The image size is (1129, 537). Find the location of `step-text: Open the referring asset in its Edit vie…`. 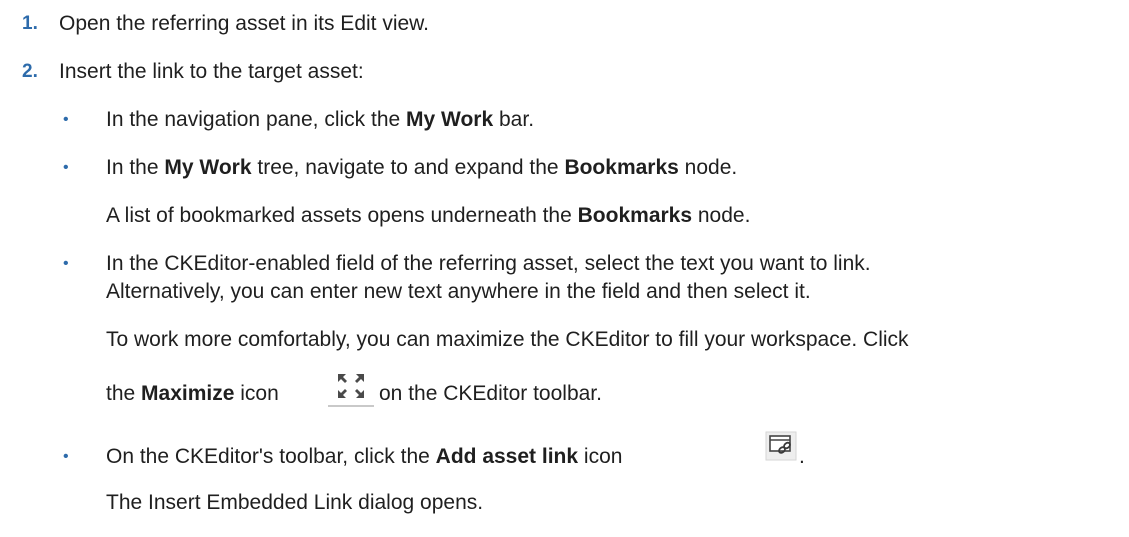

step-text: Open the referring asset in its Edit vie… is located at coordinates (244, 23).